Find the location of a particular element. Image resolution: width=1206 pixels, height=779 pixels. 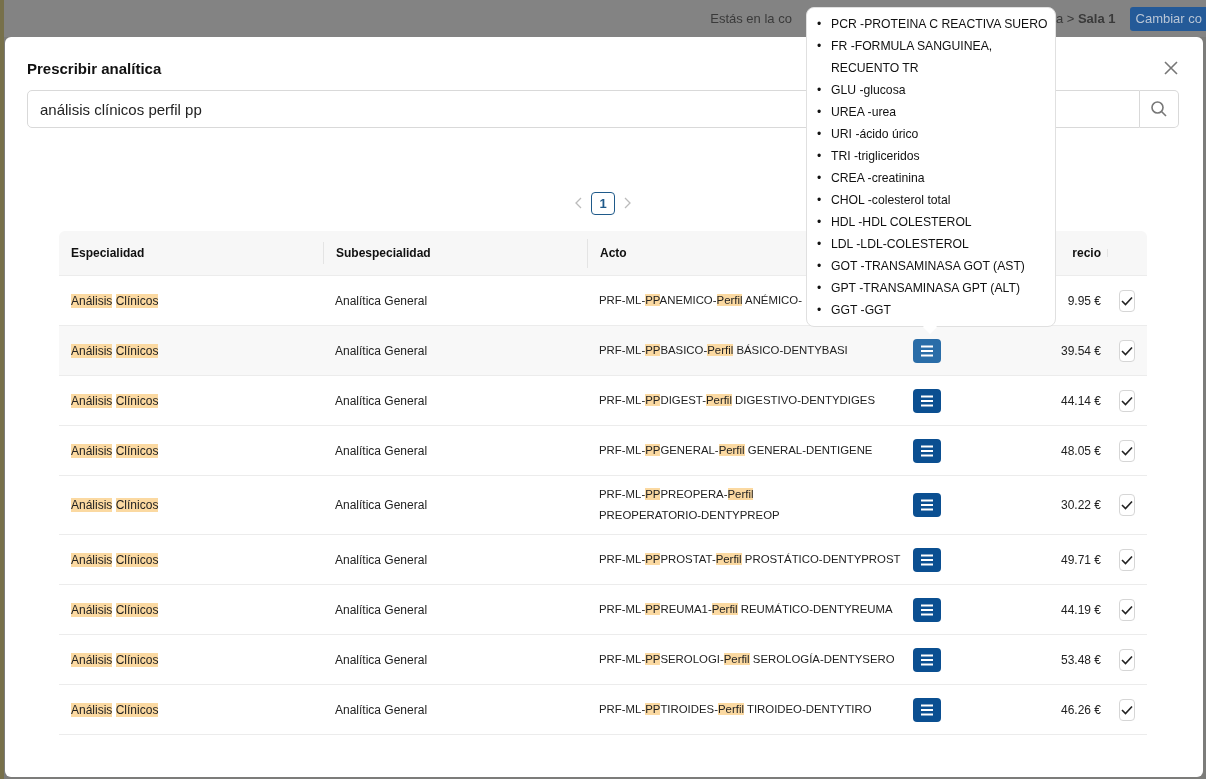

list-item: GOT -TRANSAMINASA GOT (AST) is located at coordinates (928, 266).